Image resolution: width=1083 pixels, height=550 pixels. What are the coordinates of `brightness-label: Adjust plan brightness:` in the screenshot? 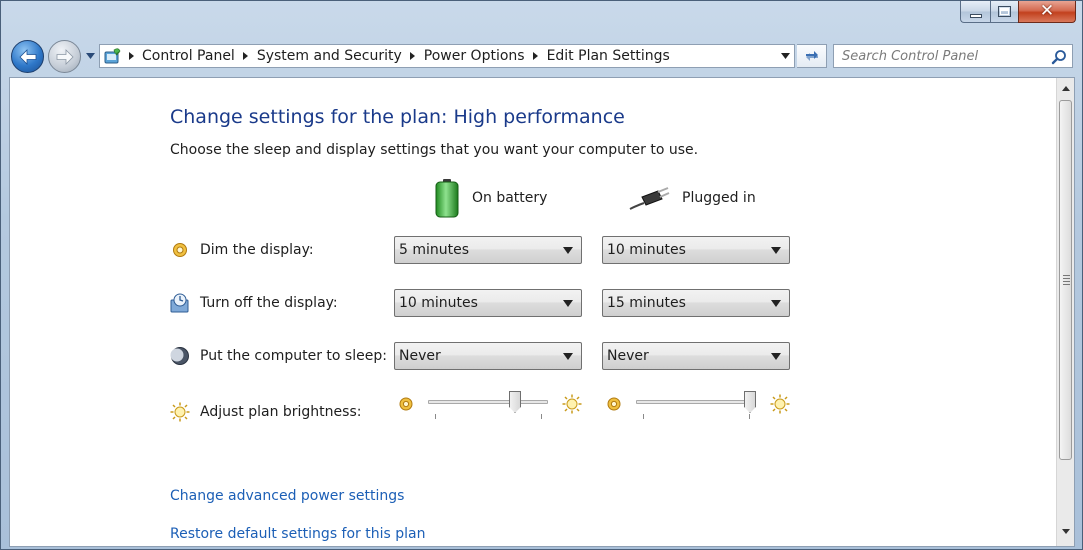 It's located at (281, 412).